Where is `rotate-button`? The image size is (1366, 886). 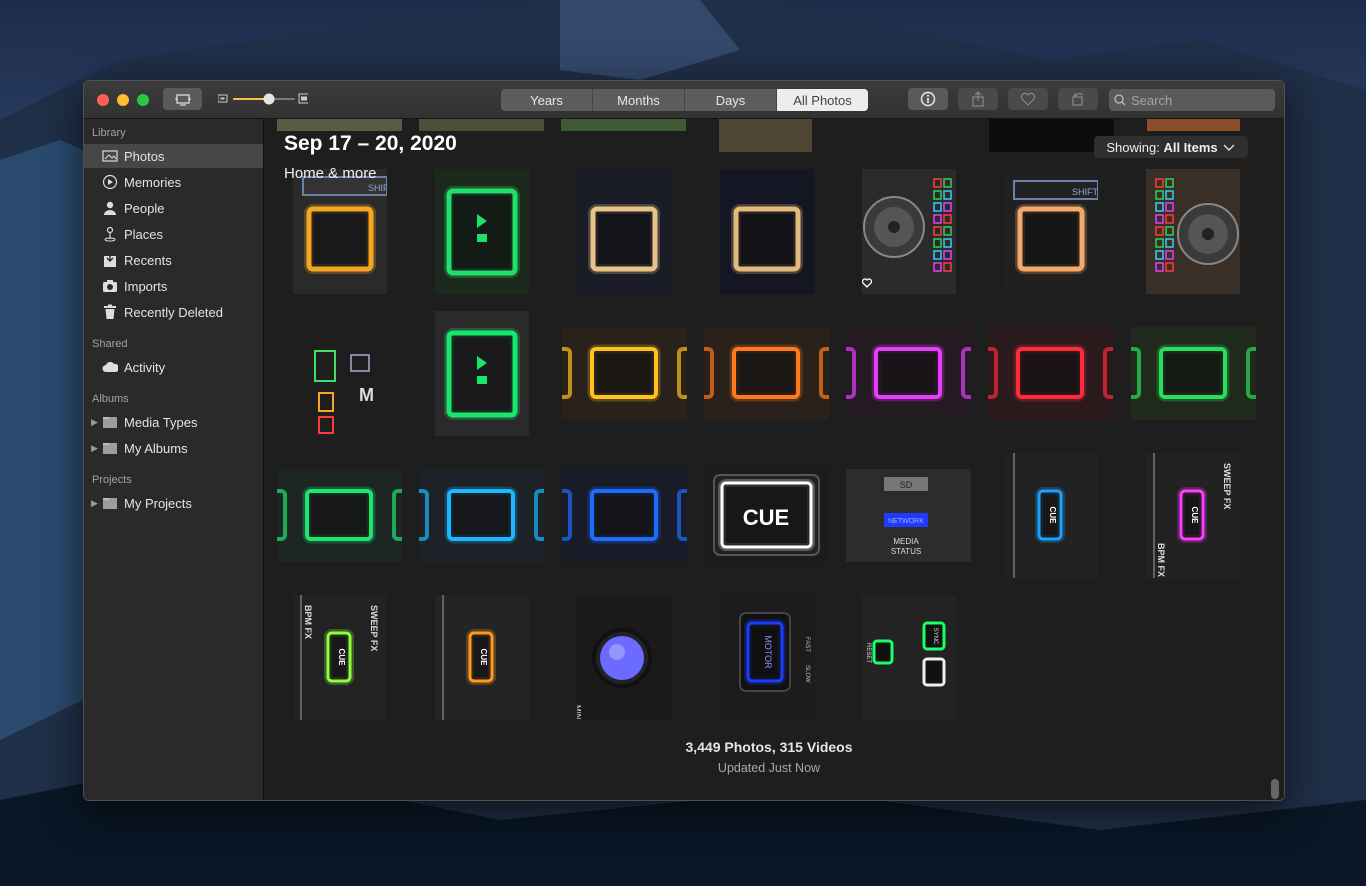
rotate-button is located at coordinates (1078, 99).